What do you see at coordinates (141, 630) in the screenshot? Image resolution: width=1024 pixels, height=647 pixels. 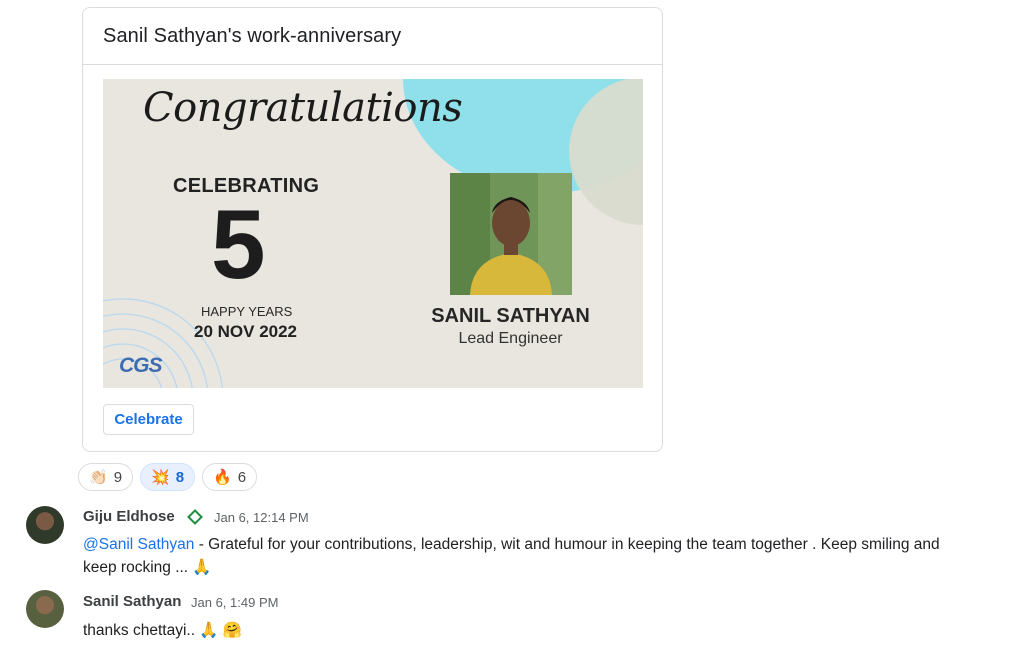 I see `message-text: thanks chettayi..` at bounding box center [141, 630].